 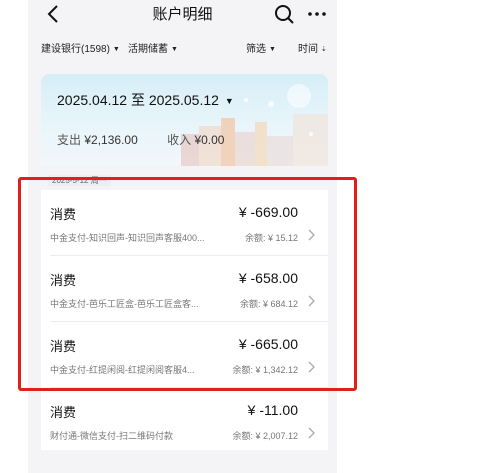 I want to click on income-label: 收入, so click(x=179, y=140).